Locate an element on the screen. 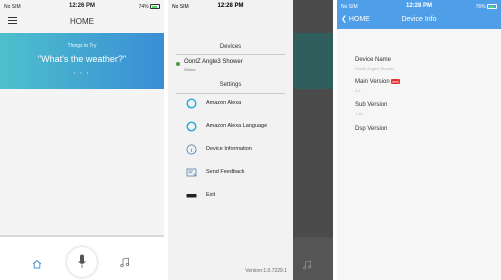  app-header: HOME is located at coordinates (82, 22).